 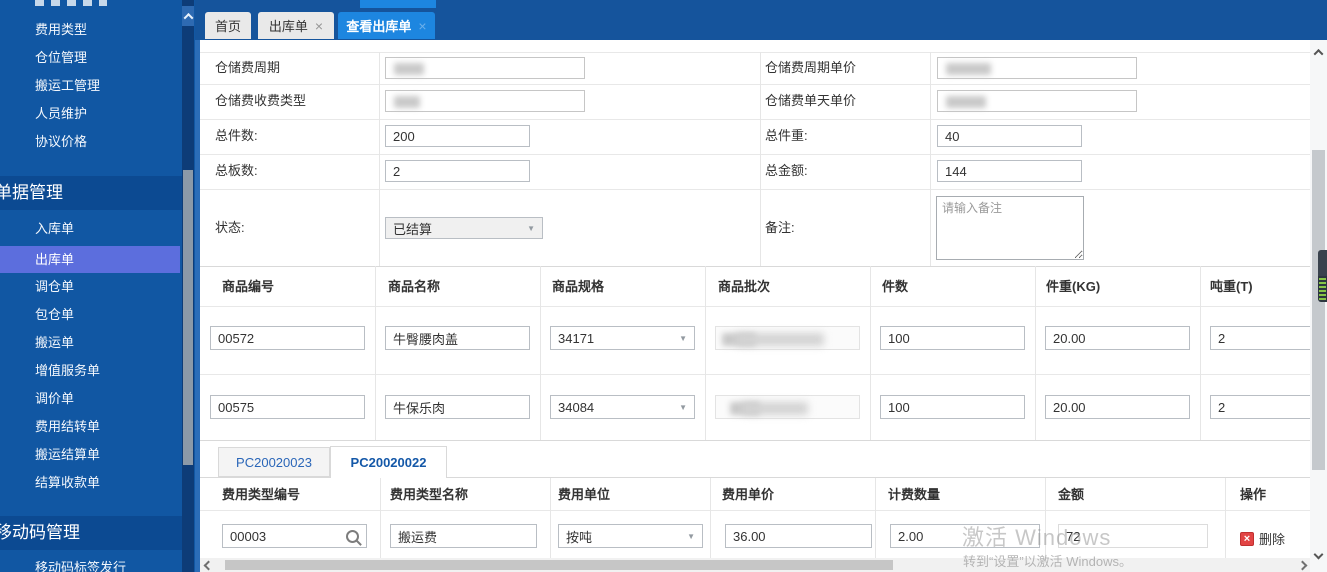 I want to click on vertical-scrollbar, so click(x=1318, y=306).